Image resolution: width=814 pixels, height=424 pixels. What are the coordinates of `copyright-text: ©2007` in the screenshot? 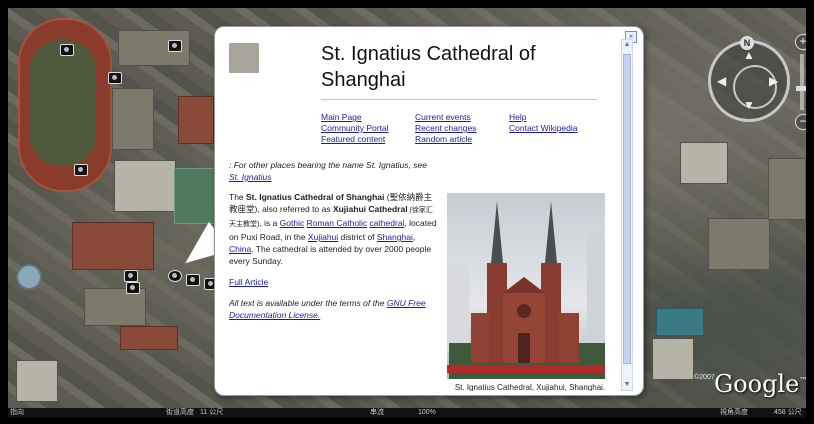 It's located at (704, 377).